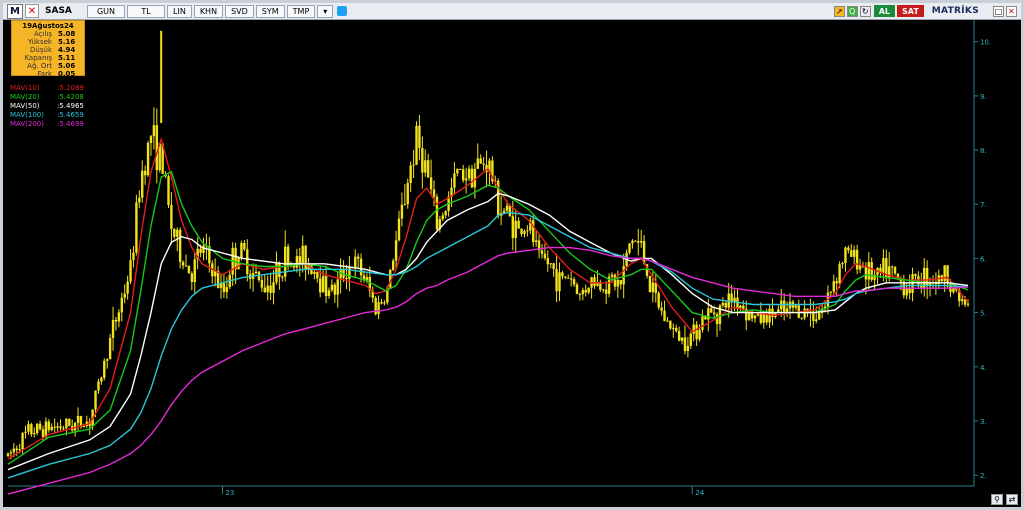 The width and height of the screenshot is (1024, 510). Describe the element at coordinates (67, 66) in the screenshot. I see `info-value: 5.06` at that location.